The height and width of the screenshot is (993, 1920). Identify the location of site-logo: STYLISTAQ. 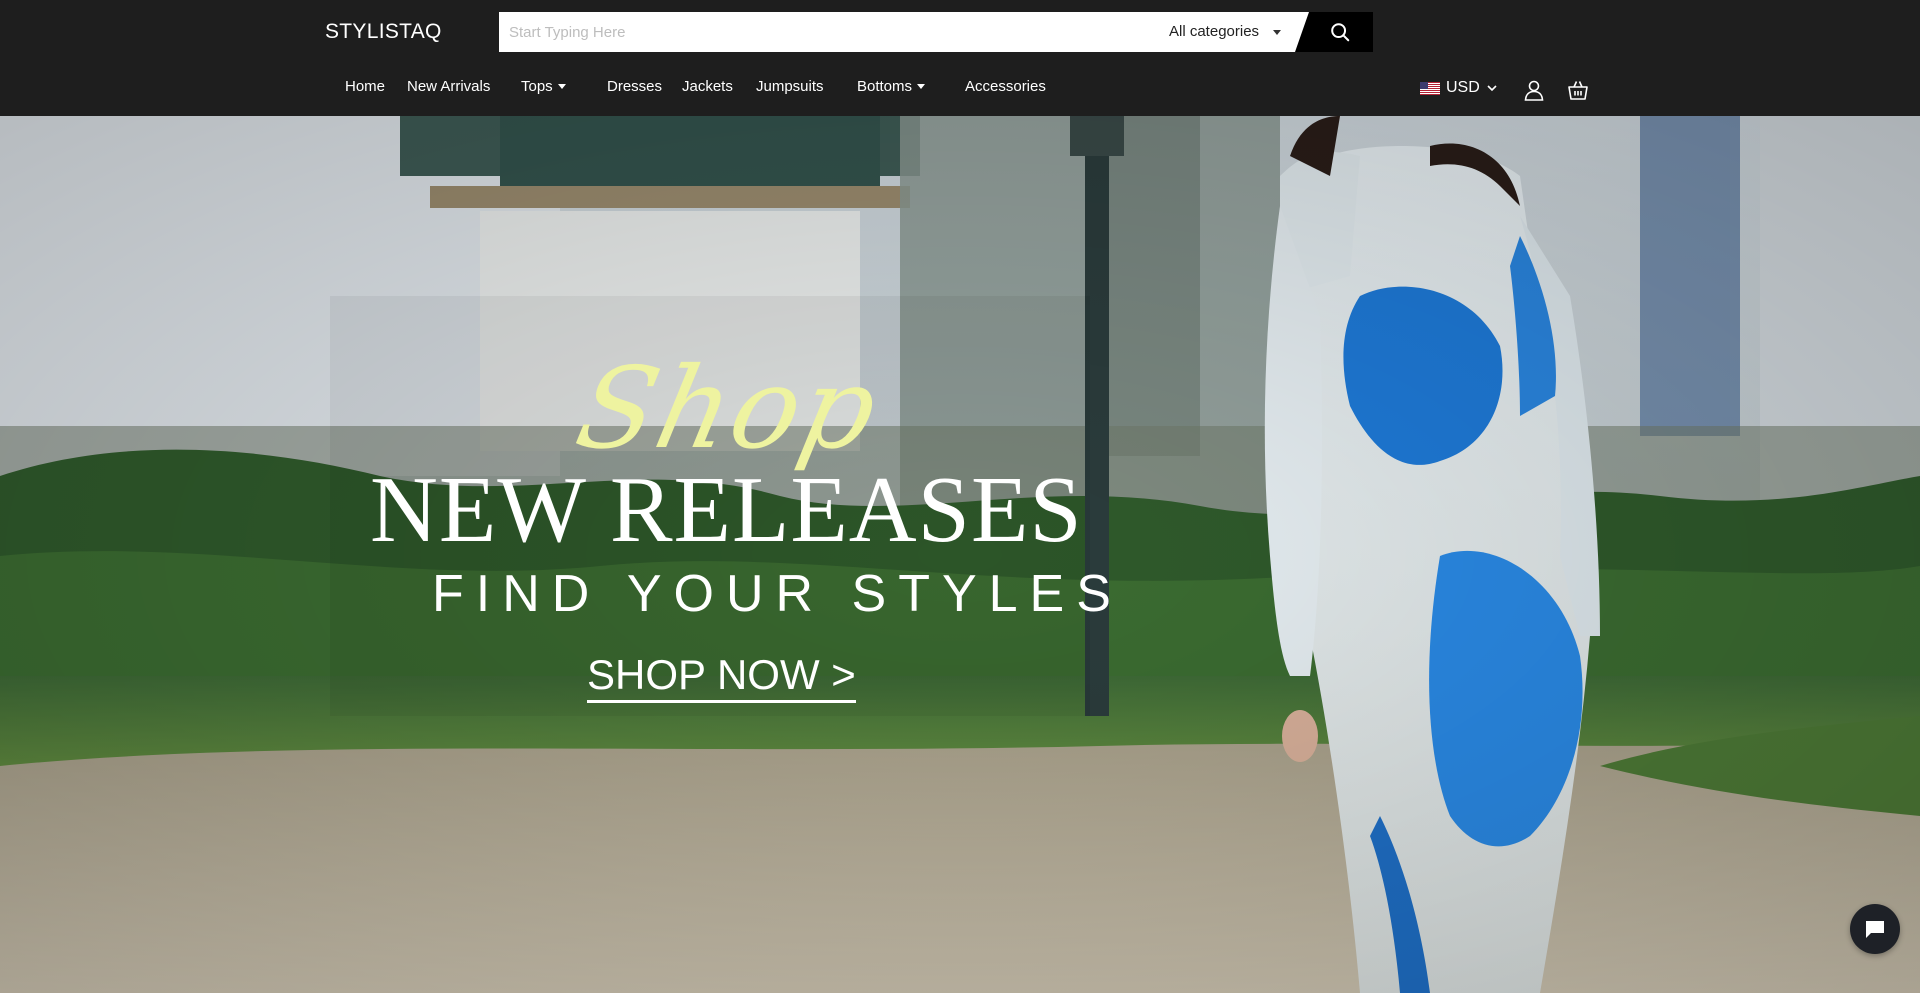
(383, 32).